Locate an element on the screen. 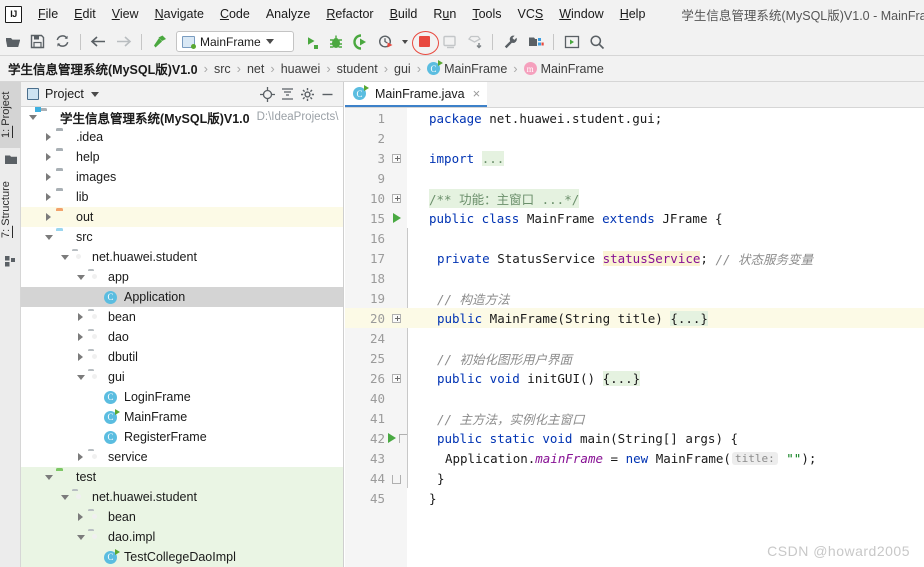  code-line-1: 1 package net.huawei.student.gui; is located at coordinates (634, 118).